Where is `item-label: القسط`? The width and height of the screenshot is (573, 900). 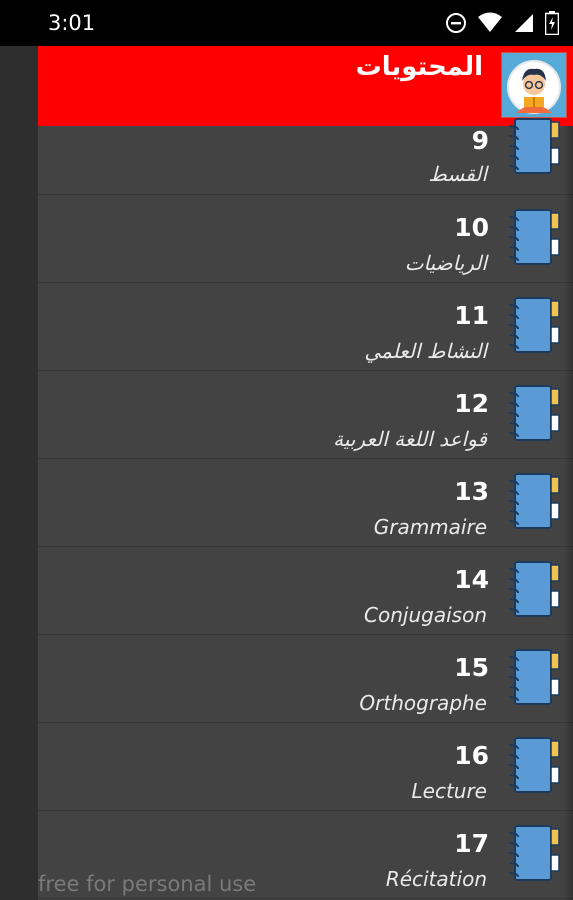 item-label: القسط is located at coordinates (457, 174).